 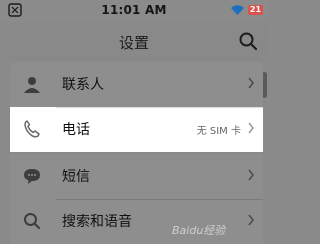 I want to click on page-title: 设置, so click(x=133, y=43).